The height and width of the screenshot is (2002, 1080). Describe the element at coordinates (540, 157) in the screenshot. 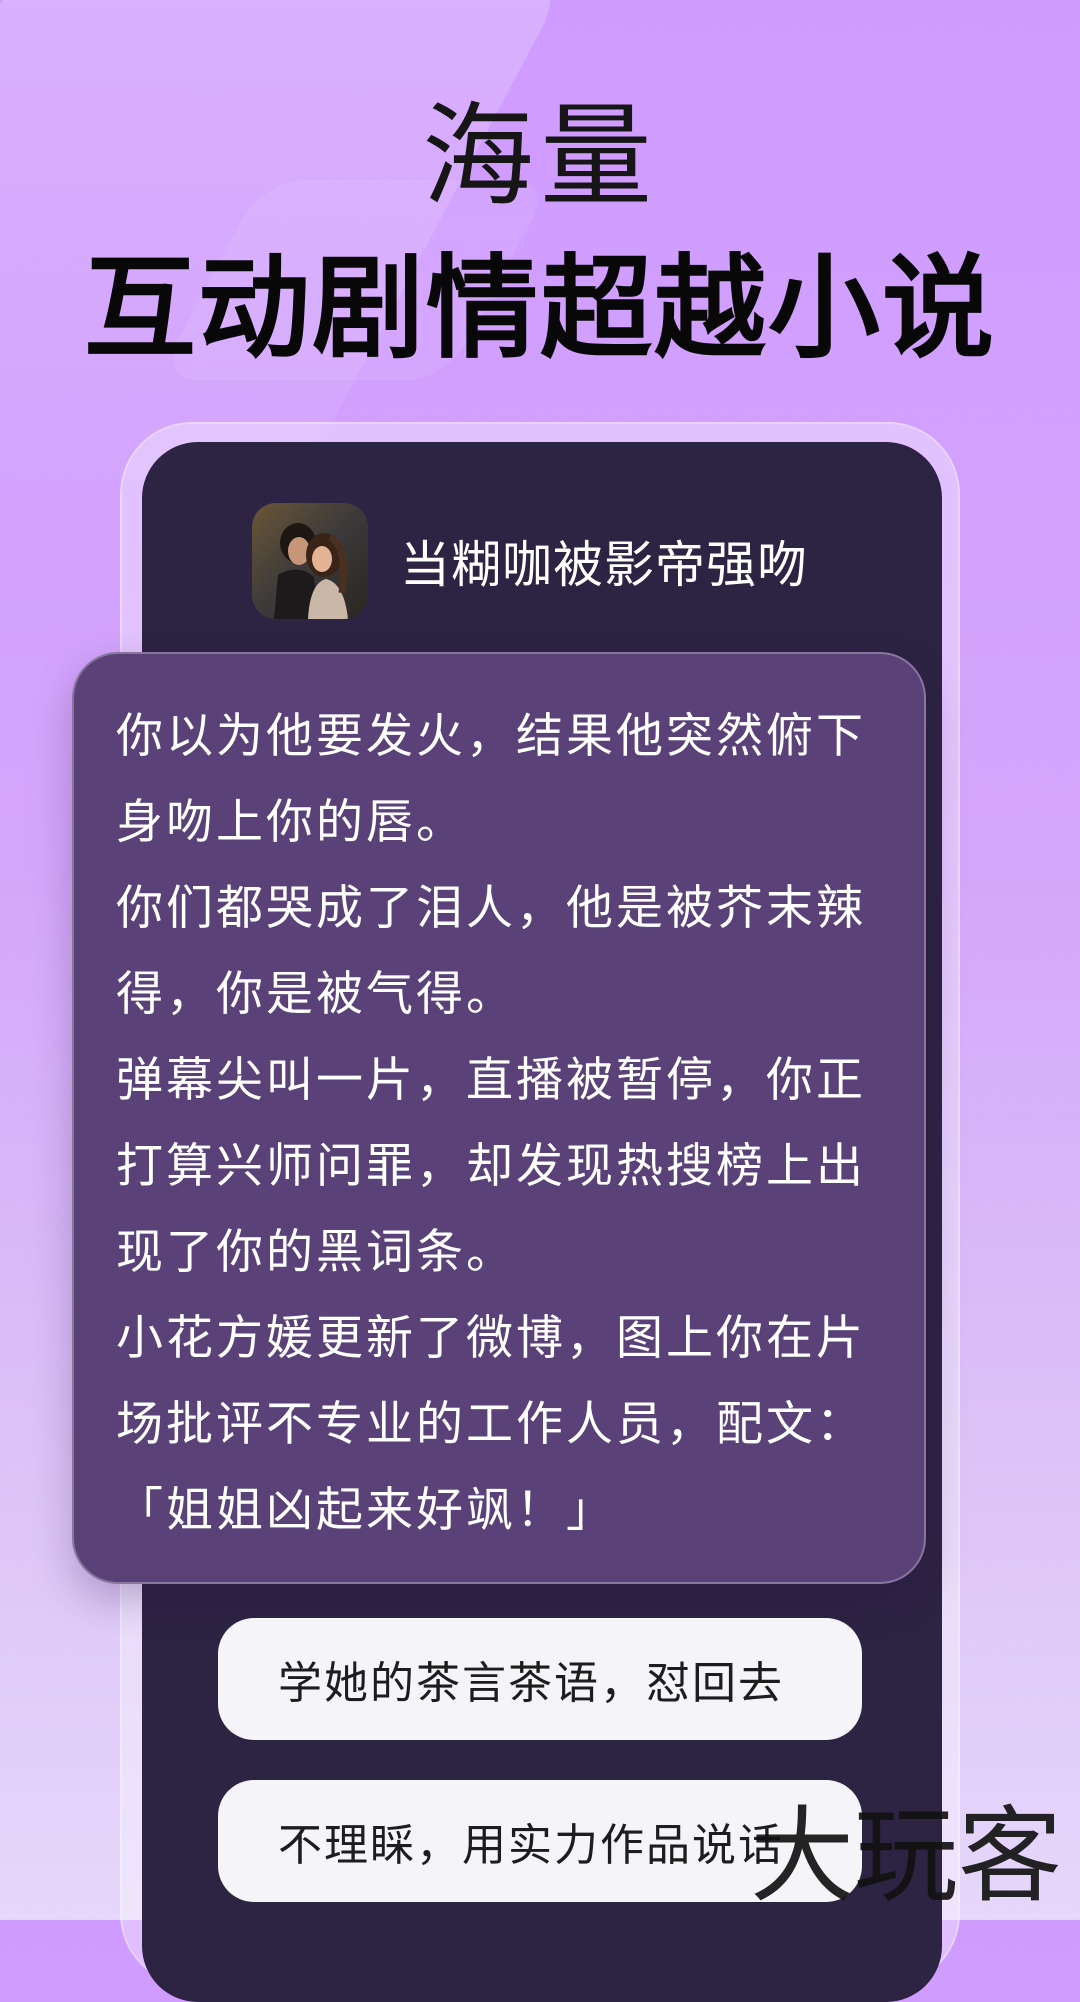

I see `headline-top: 海量` at that location.